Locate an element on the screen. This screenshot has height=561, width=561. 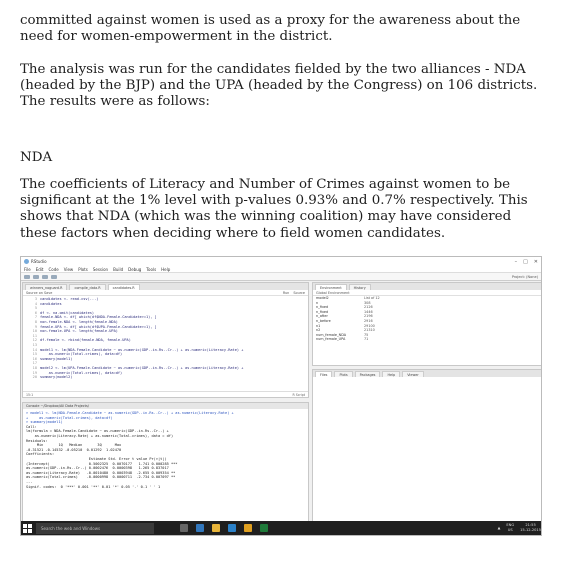
run-button: Run is located at coordinates (286, 293).